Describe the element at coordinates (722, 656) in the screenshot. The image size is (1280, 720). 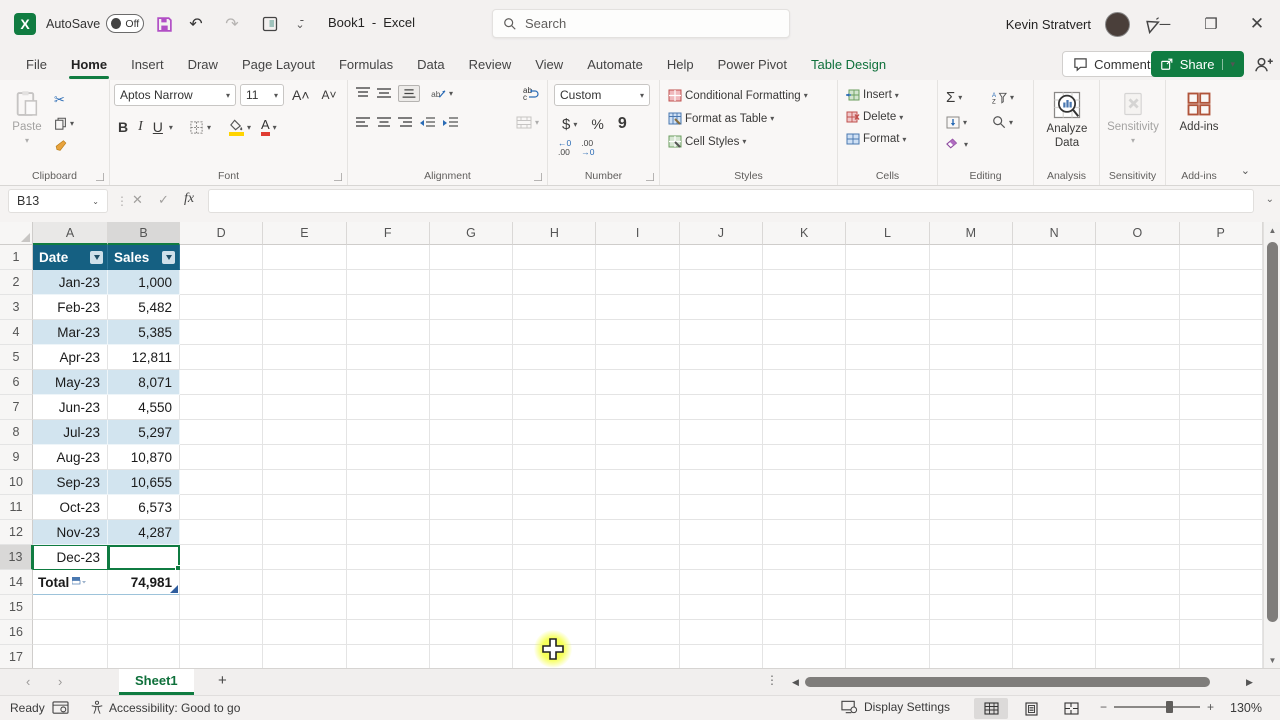
I see `cell-J17` at that location.